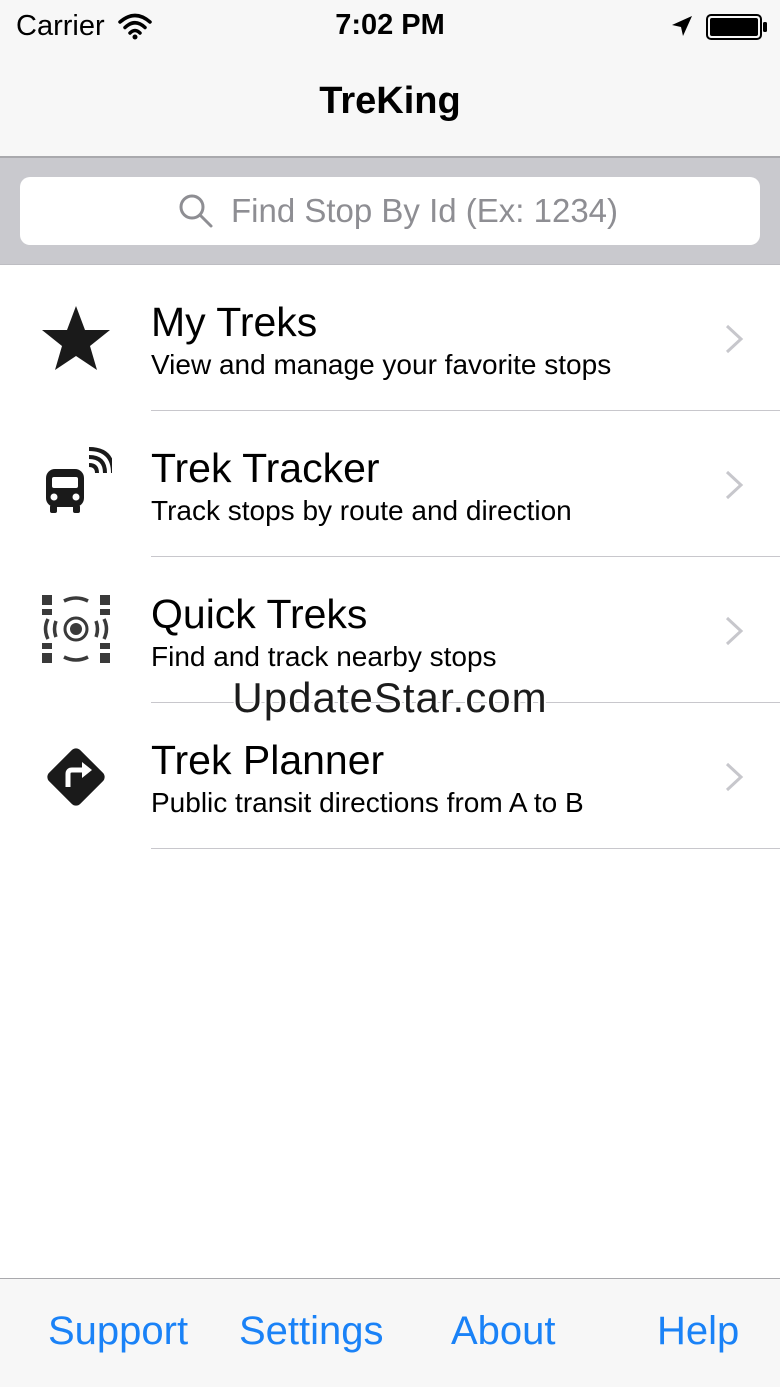 This screenshot has width=780, height=1387. Describe the element at coordinates (367, 802) in the screenshot. I see `menu-item-subtitle: Public transit directions from A to B` at that location.